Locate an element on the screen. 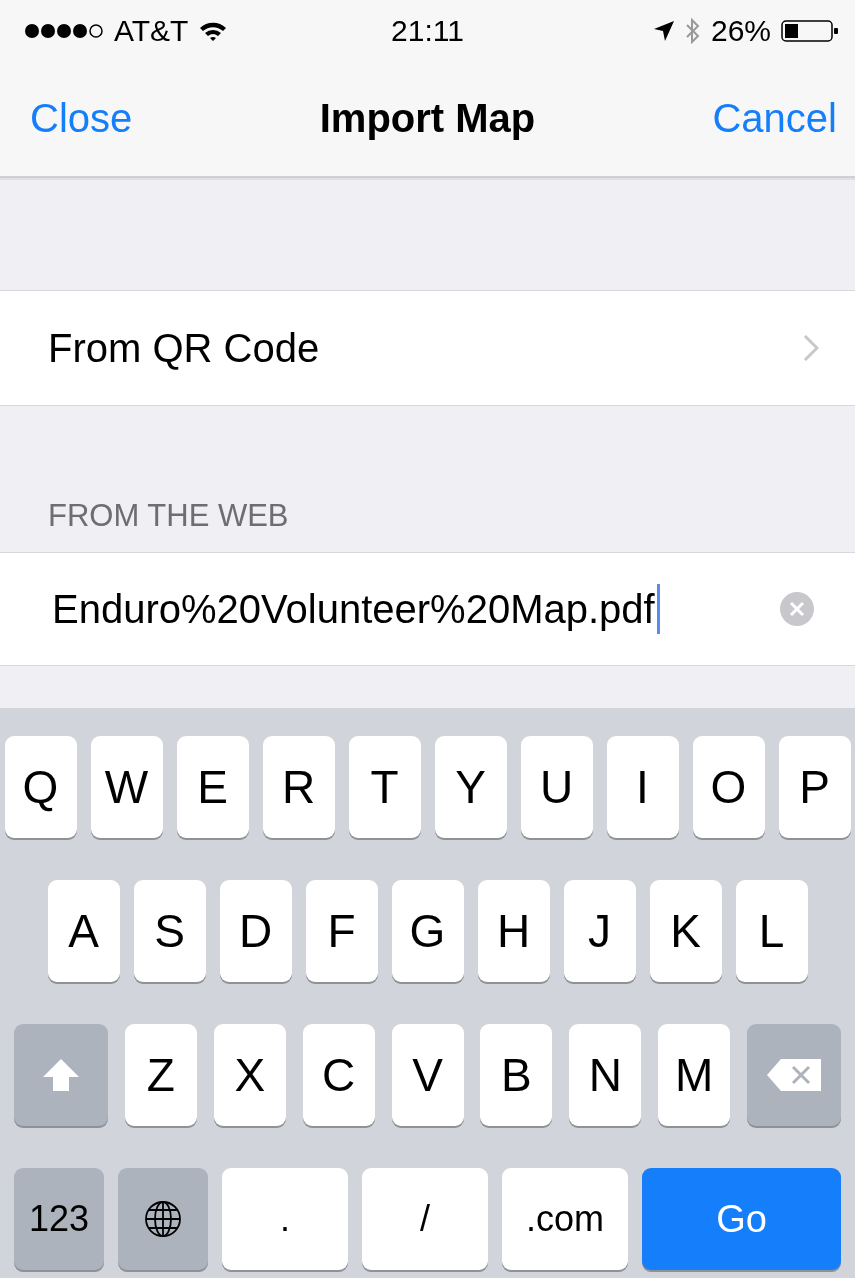  key: / is located at coordinates (425, 1219).